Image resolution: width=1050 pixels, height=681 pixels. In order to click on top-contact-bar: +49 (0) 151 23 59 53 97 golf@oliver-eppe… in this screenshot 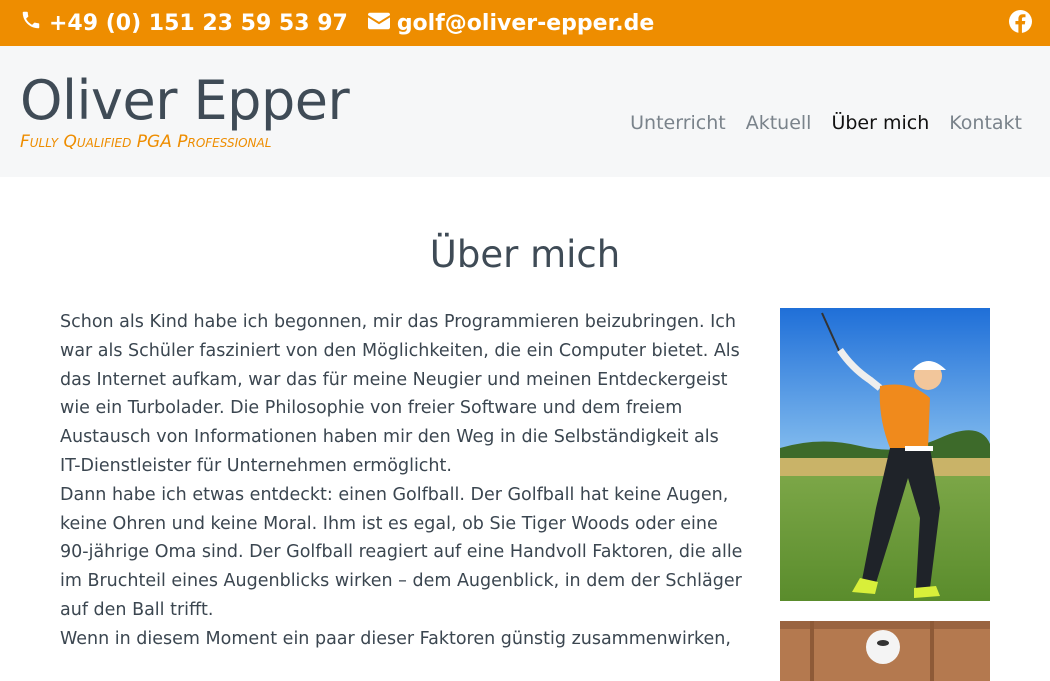, I will do `click(525, 23)`.